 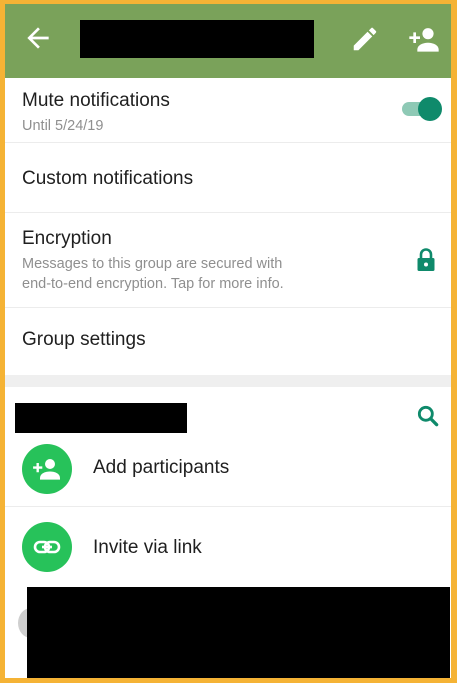 I want to click on toggle-knob, so click(x=430, y=109).